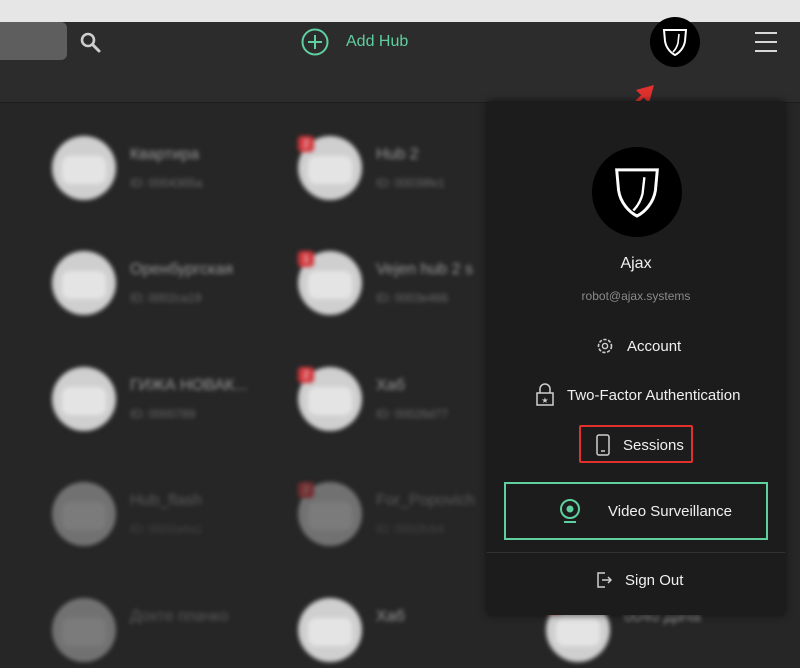 The width and height of the screenshot is (800, 668). Describe the element at coordinates (410, 529) in the screenshot. I see `hub-id: ID: 0002fcb4` at that location.